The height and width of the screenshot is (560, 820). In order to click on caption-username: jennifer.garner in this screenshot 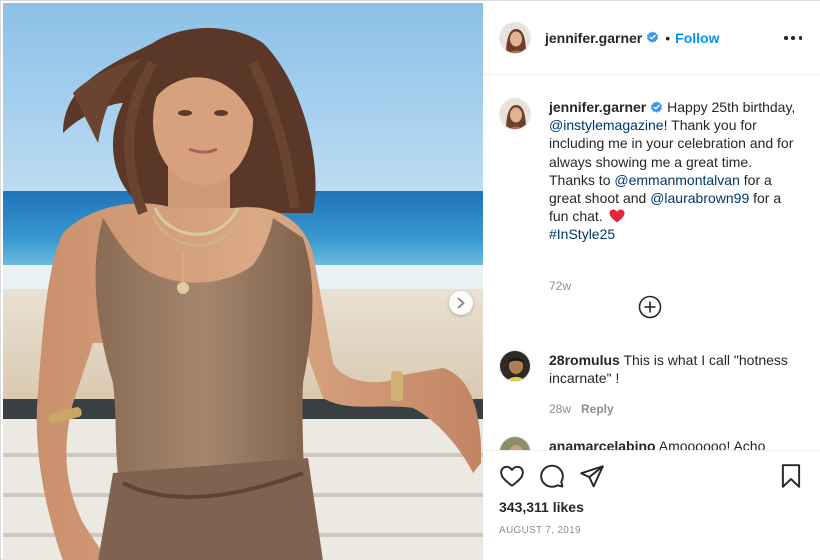, I will do `click(597, 107)`.